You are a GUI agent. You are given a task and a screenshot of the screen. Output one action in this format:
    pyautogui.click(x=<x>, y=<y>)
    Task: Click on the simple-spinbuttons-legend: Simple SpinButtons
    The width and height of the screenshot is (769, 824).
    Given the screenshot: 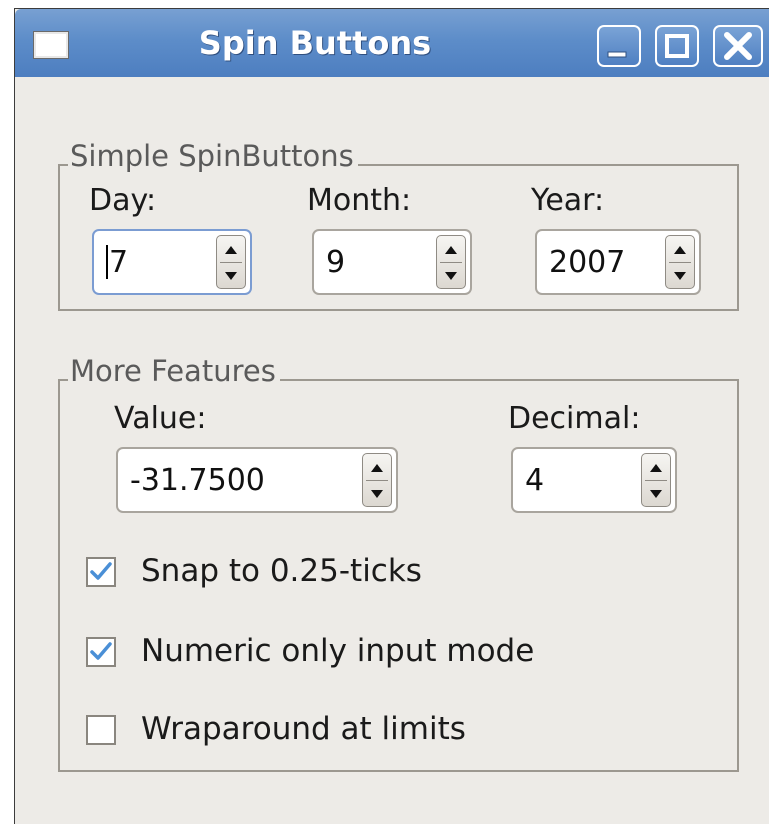 What is the action you would take?
    pyautogui.click(x=213, y=156)
    